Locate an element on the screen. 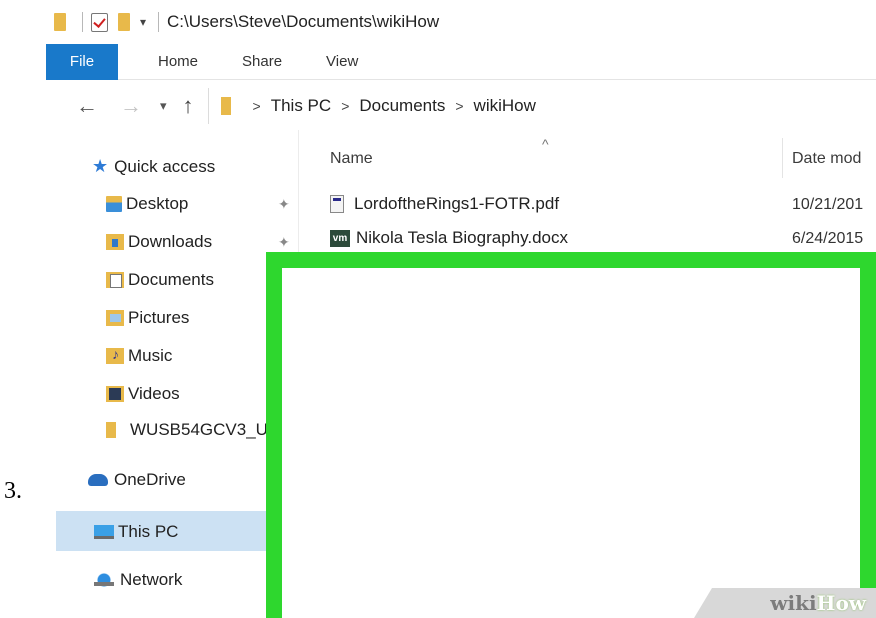 Image resolution: width=876 pixels, height=618 pixels. sidebar-item-quick-access: ★ Quick access is located at coordinates (153, 166).